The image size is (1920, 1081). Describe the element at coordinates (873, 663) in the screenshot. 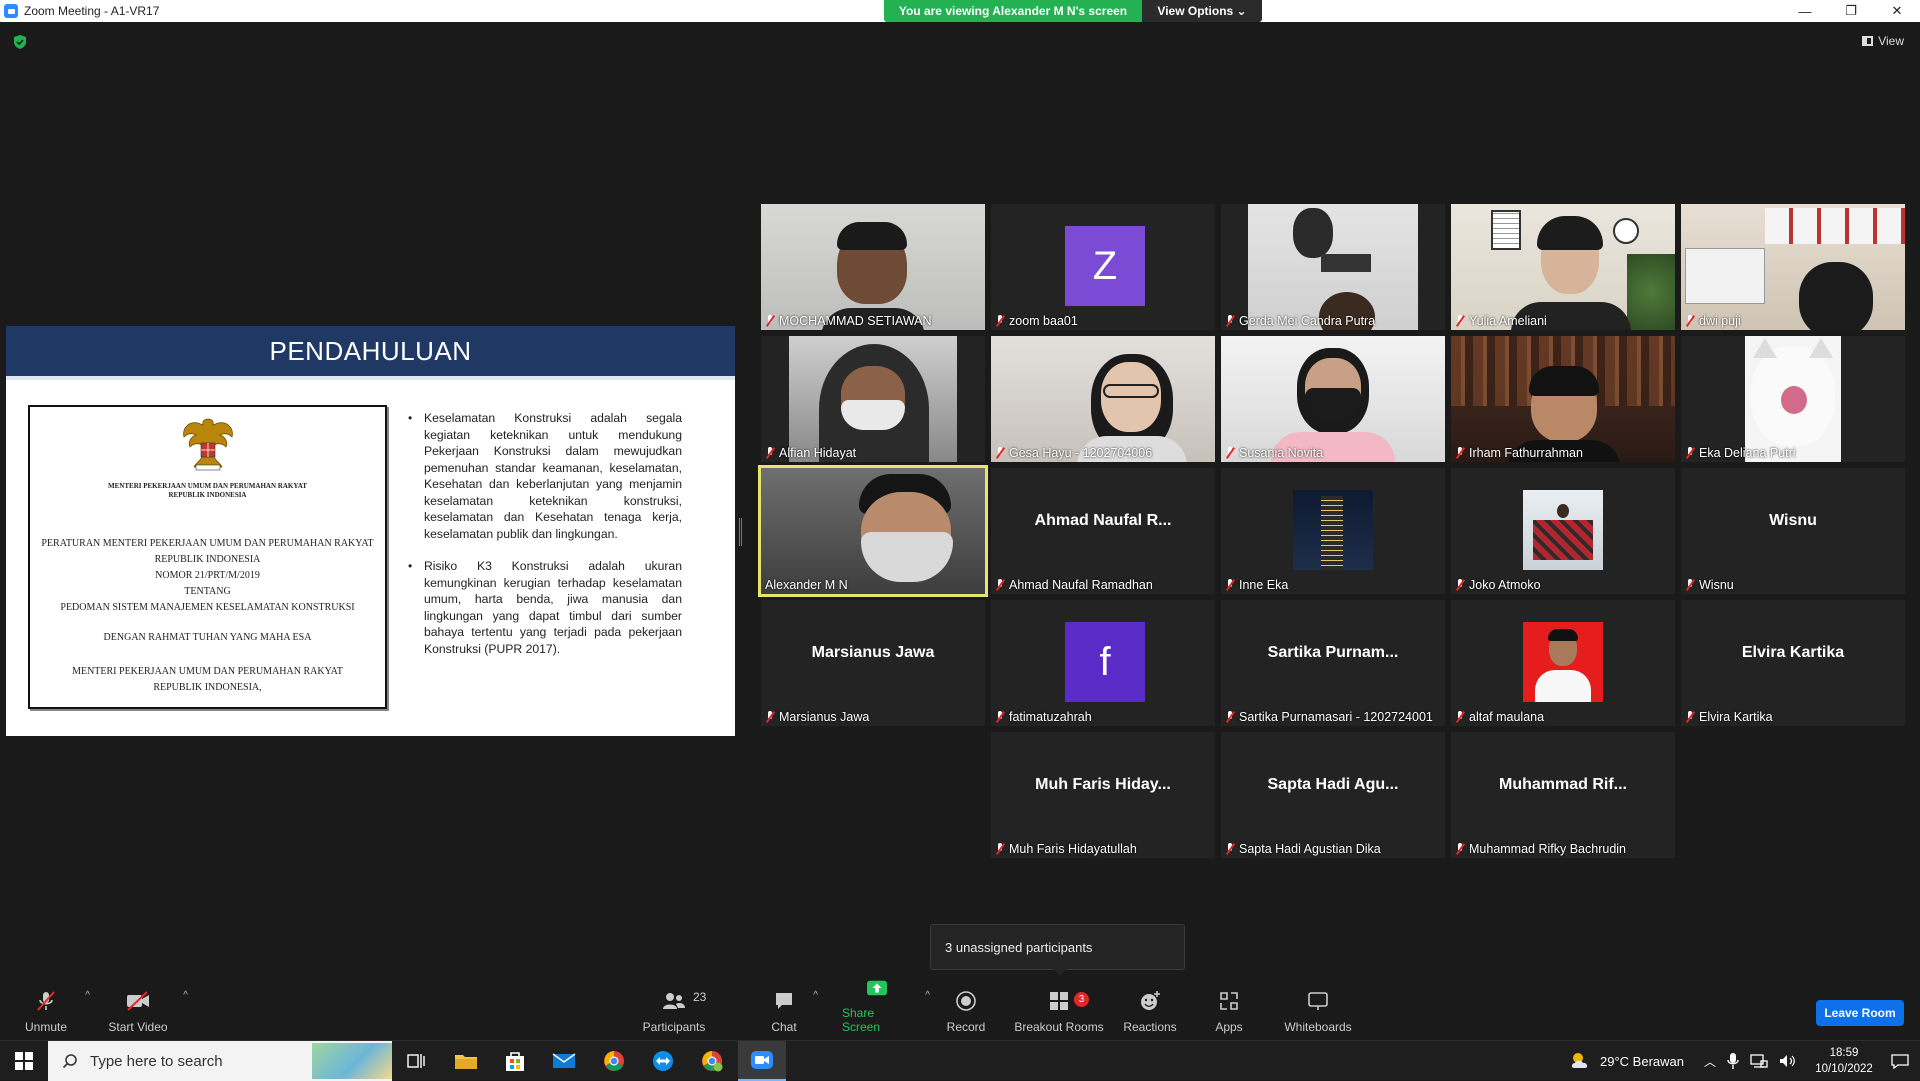

I see `video-tile: Marsianus Jawa Marsianus Jawa` at that location.